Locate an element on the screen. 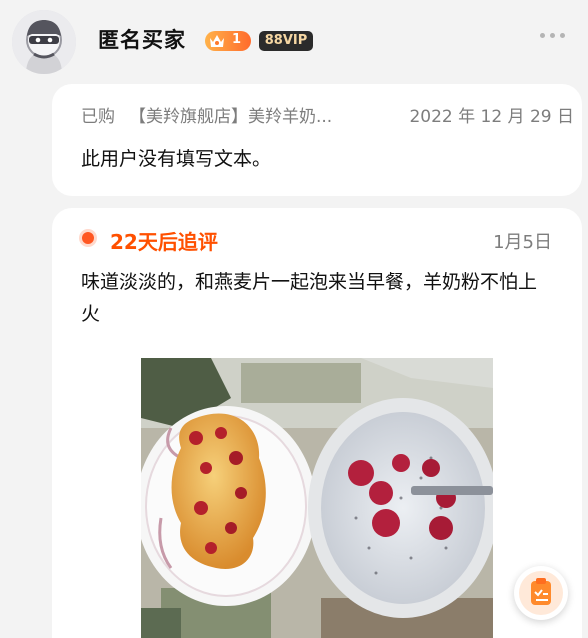 Image resolution: width=588 pixels, height=638 pixels. float-button is located at coordinates (541, 593).